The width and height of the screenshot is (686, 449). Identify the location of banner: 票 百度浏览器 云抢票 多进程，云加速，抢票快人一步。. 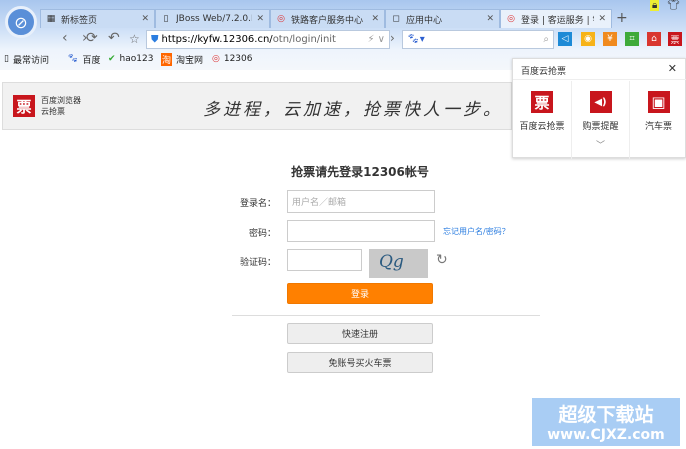
(257, 106).